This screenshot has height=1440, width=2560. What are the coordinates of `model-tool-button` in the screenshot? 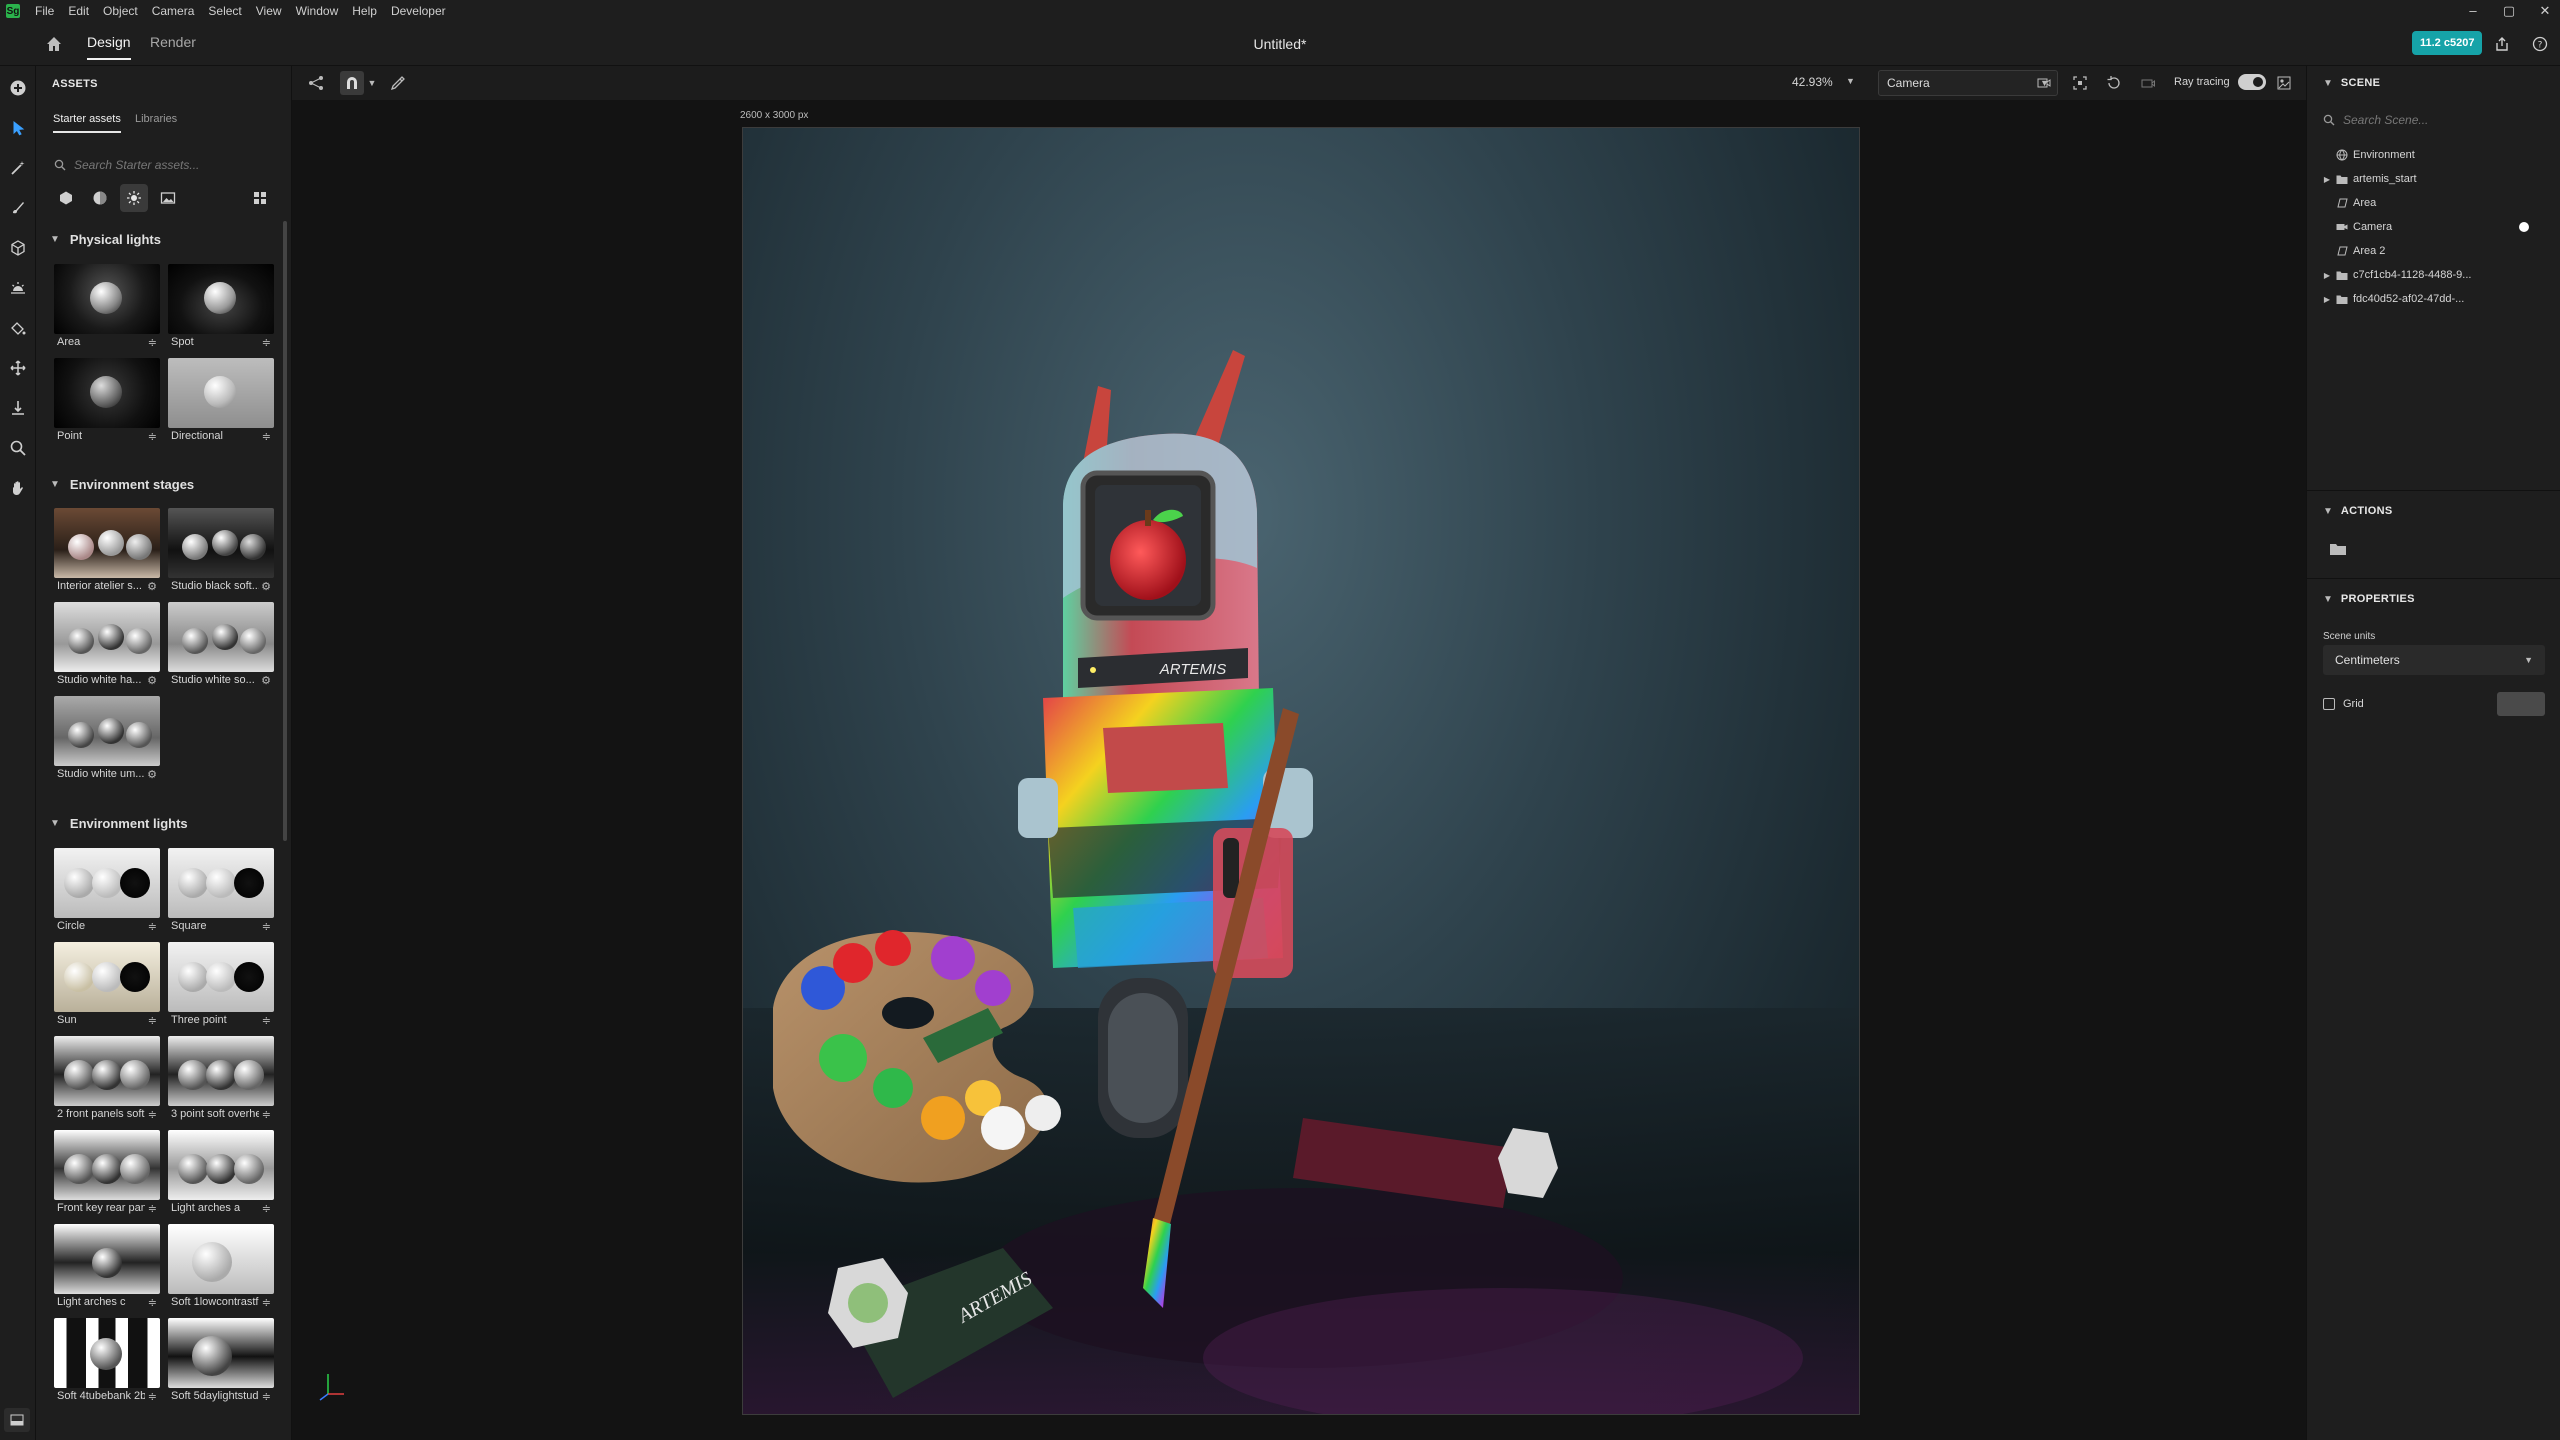 It's located at (18, 248).